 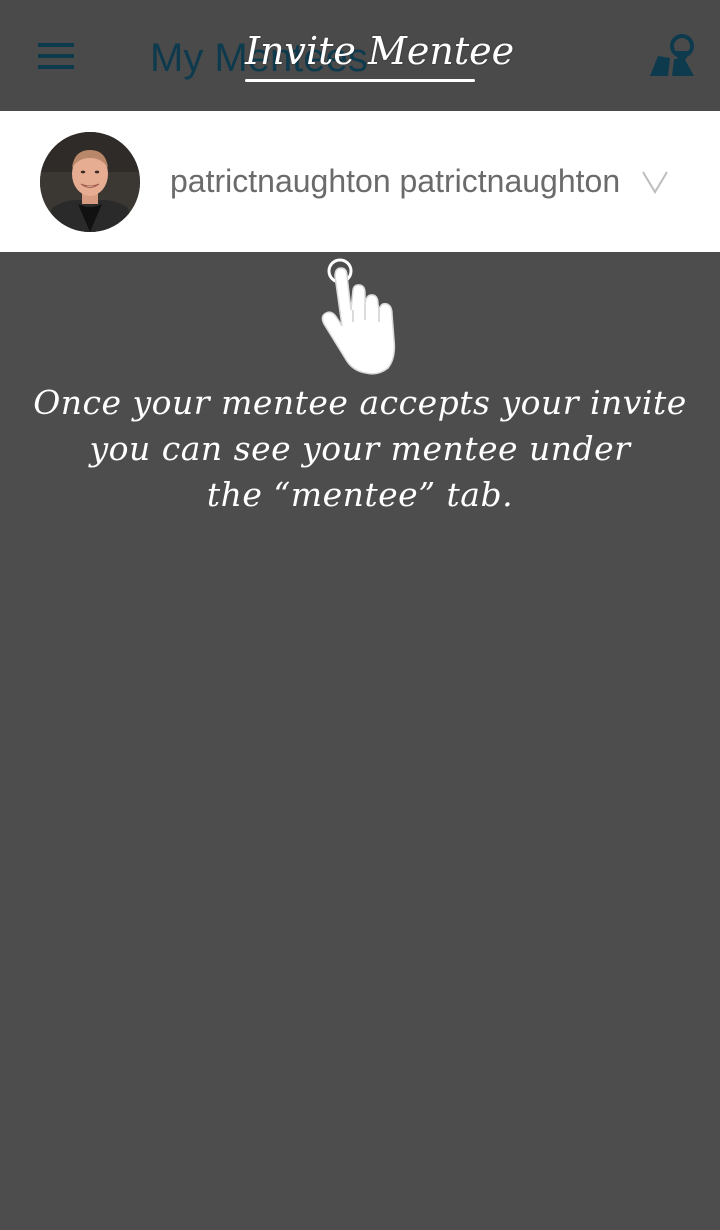 What do you see at coordinates (360, 494) in the screenshot?
I see `hint-line: the “mentee” tab.` at bounding box center [360, 494].